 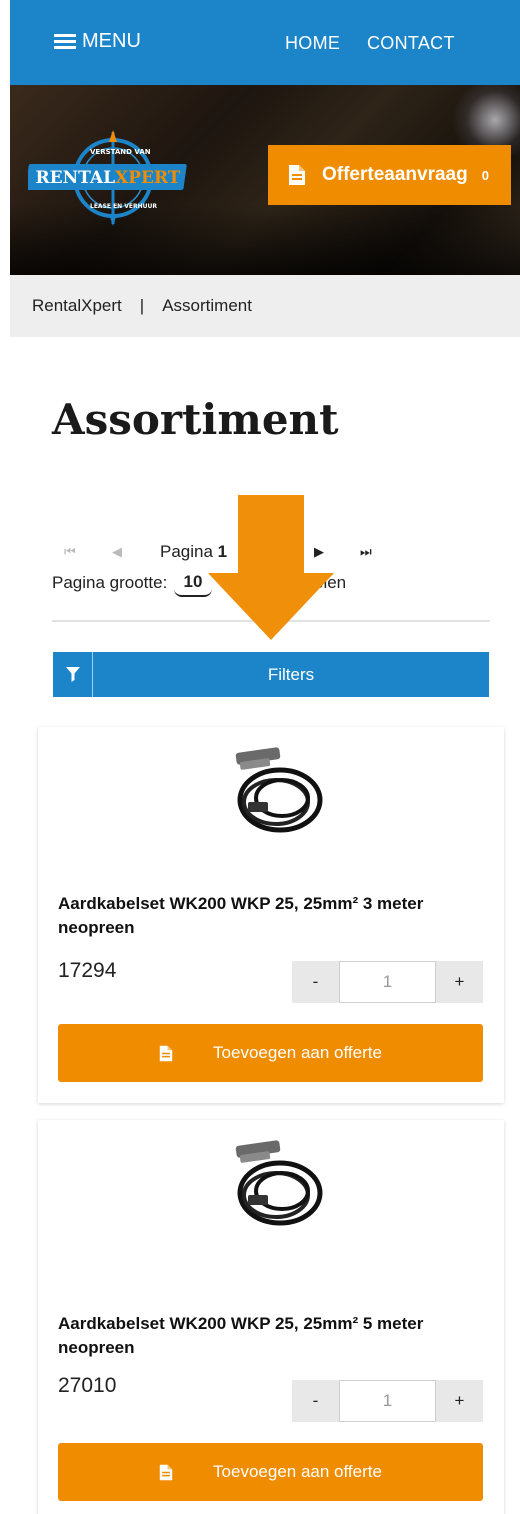 What do you see at coordinates (117, 552) in the screenshot?
I see `prev-page-icon: ◀` at bounding box center [117, 552].